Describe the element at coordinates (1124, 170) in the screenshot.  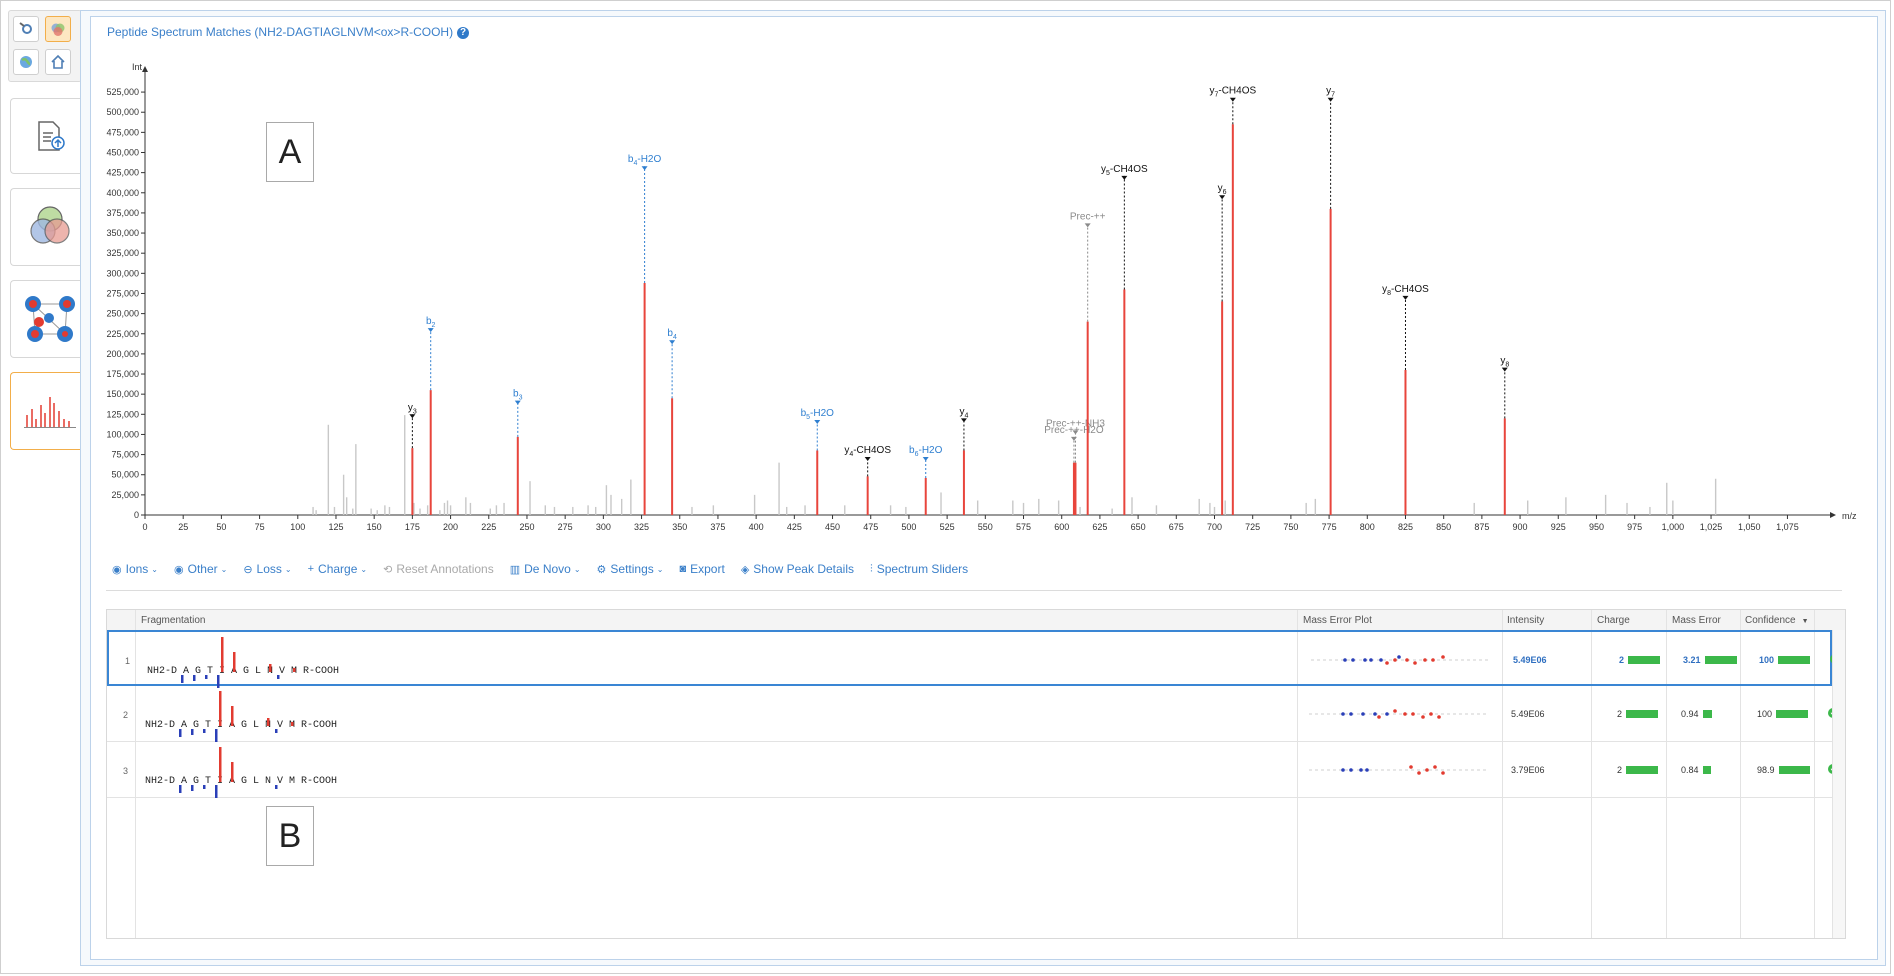
I see `peak-label: y5-CH4OS` at that location.